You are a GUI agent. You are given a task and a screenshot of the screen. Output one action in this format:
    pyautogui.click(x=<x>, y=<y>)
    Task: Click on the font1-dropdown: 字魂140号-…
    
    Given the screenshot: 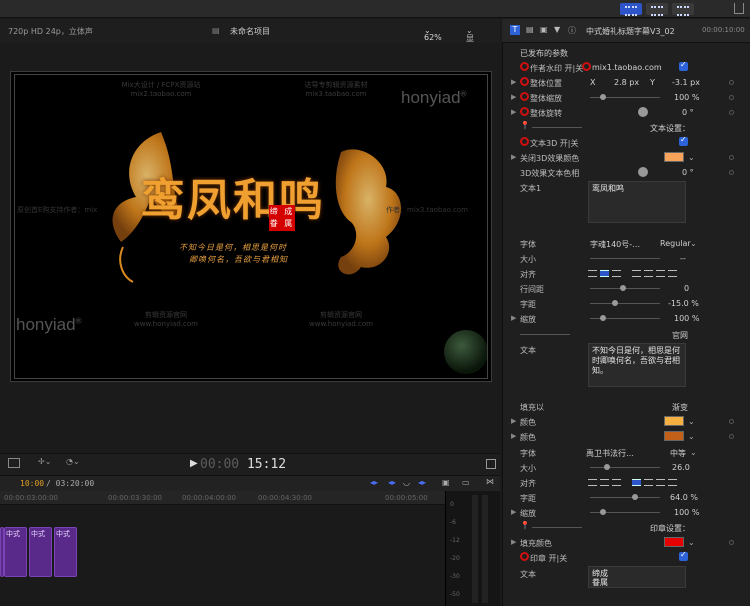 What is the action you would take?
    pyautogui.click(x=615, y=244)
    